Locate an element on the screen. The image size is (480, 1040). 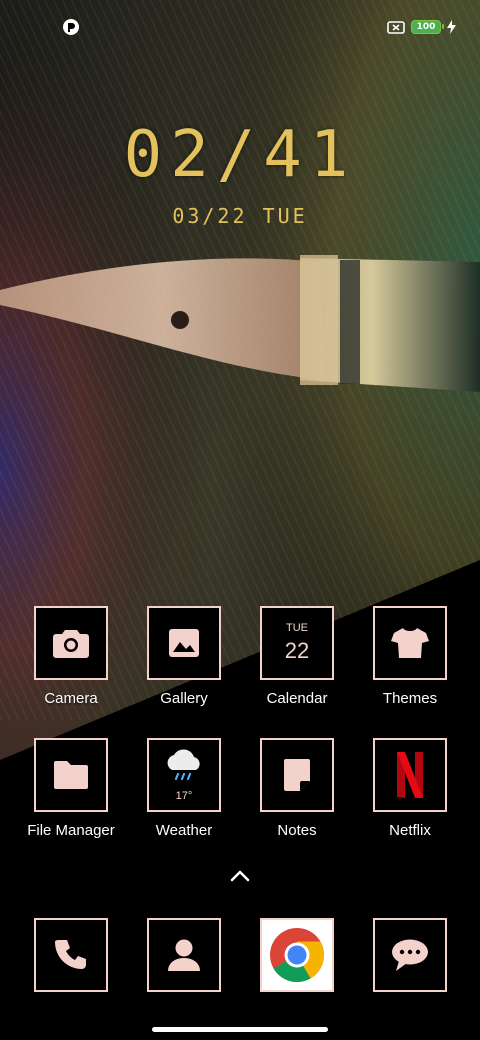
notification-app-icon is located at coordinates (71, 27).